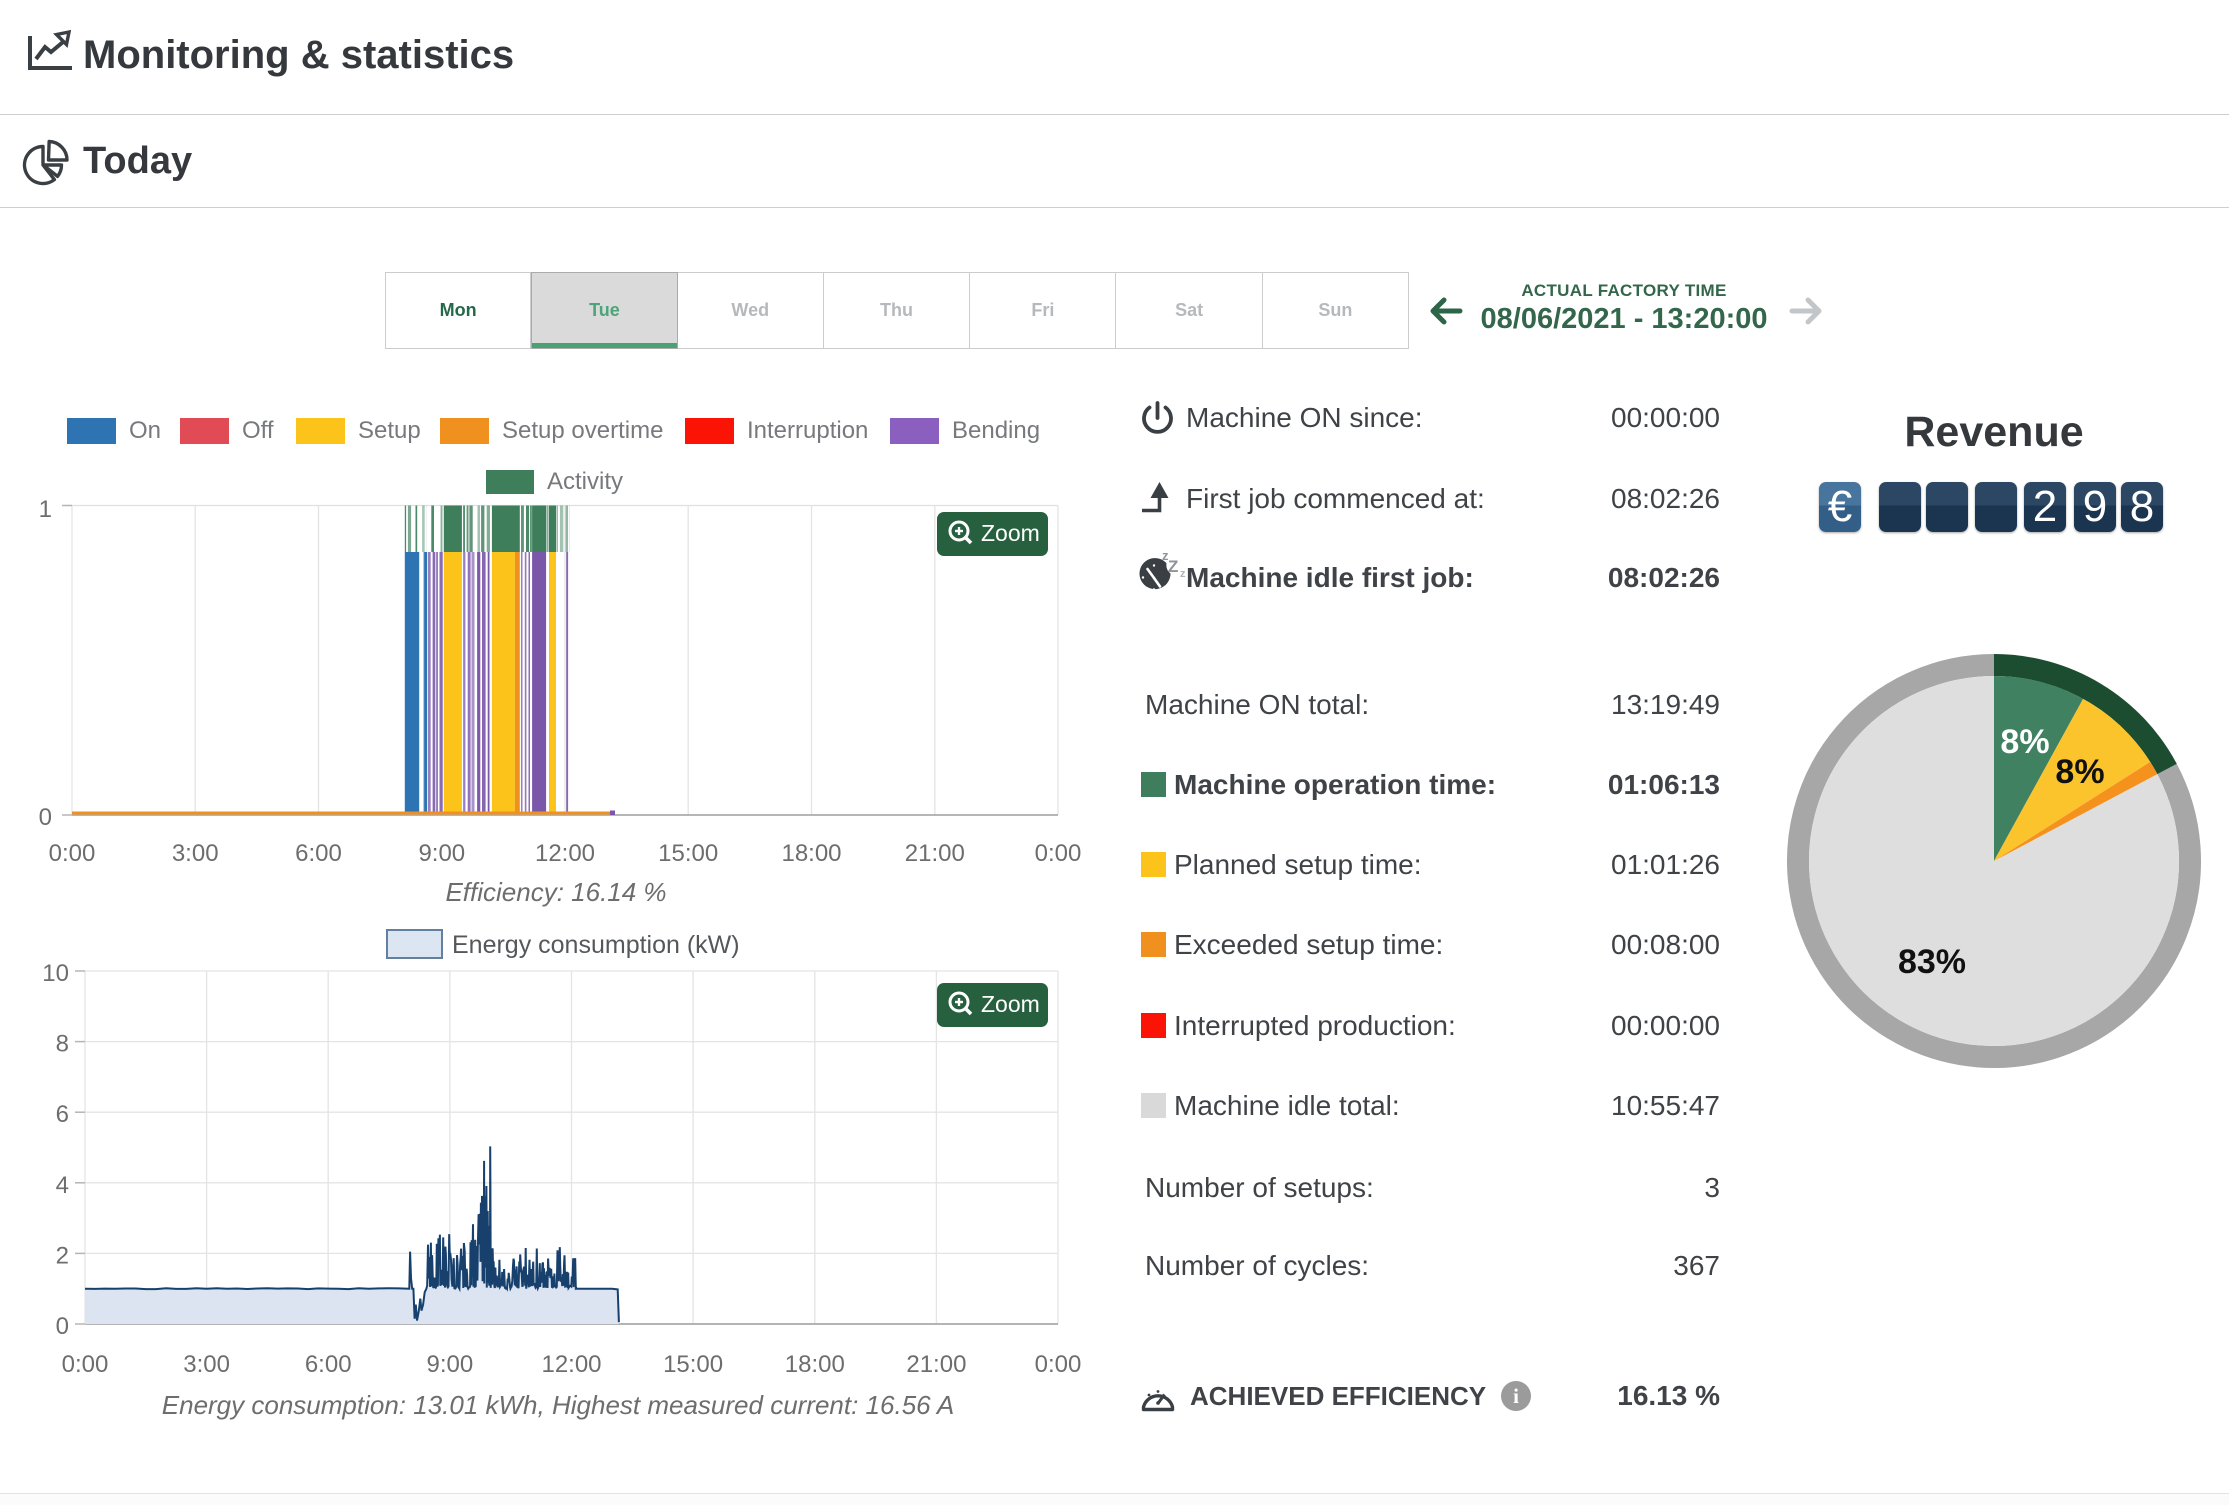  Describe the element at coordinates (62, 1185) in the screenshot. I see `svg-text: 4` at that location.